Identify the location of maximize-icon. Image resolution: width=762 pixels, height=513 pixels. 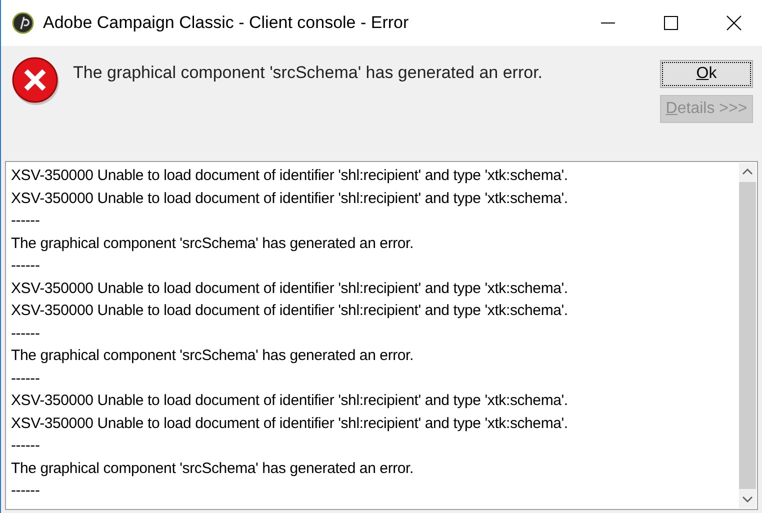
(671, 23).